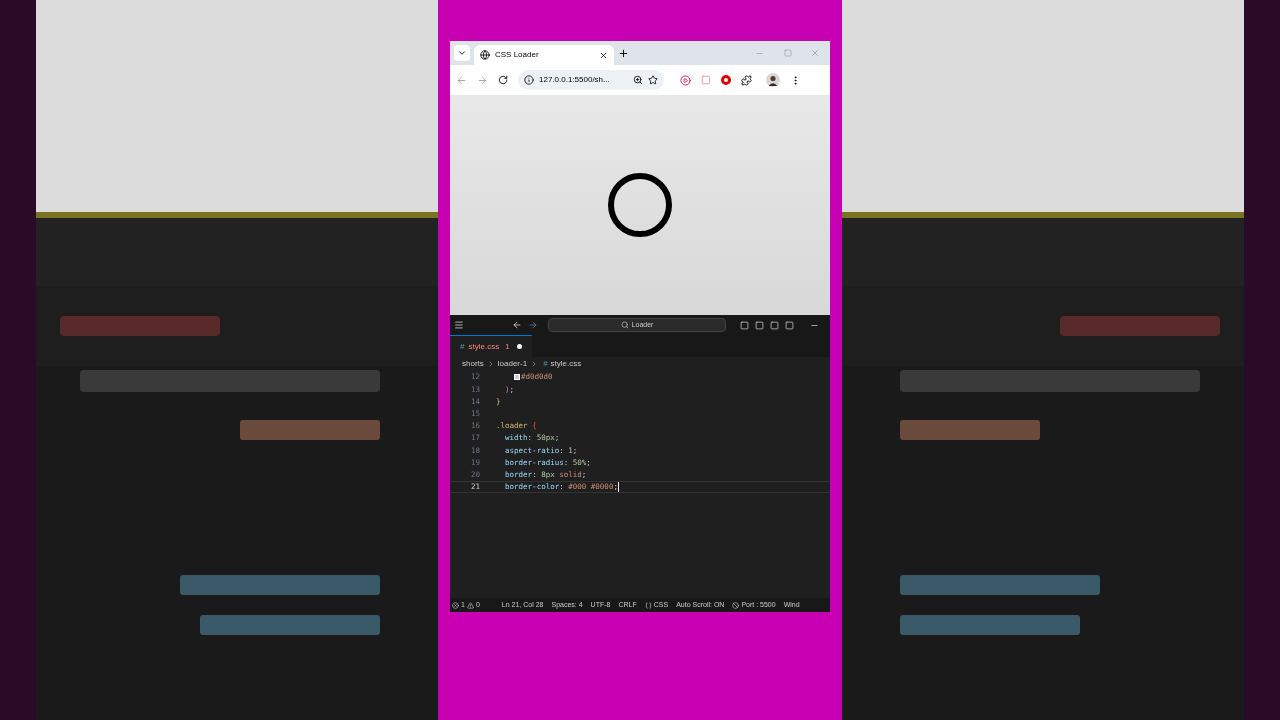 This screenshot has height=720, width=1280. I want to click on opera-icon, so click(726, 80).